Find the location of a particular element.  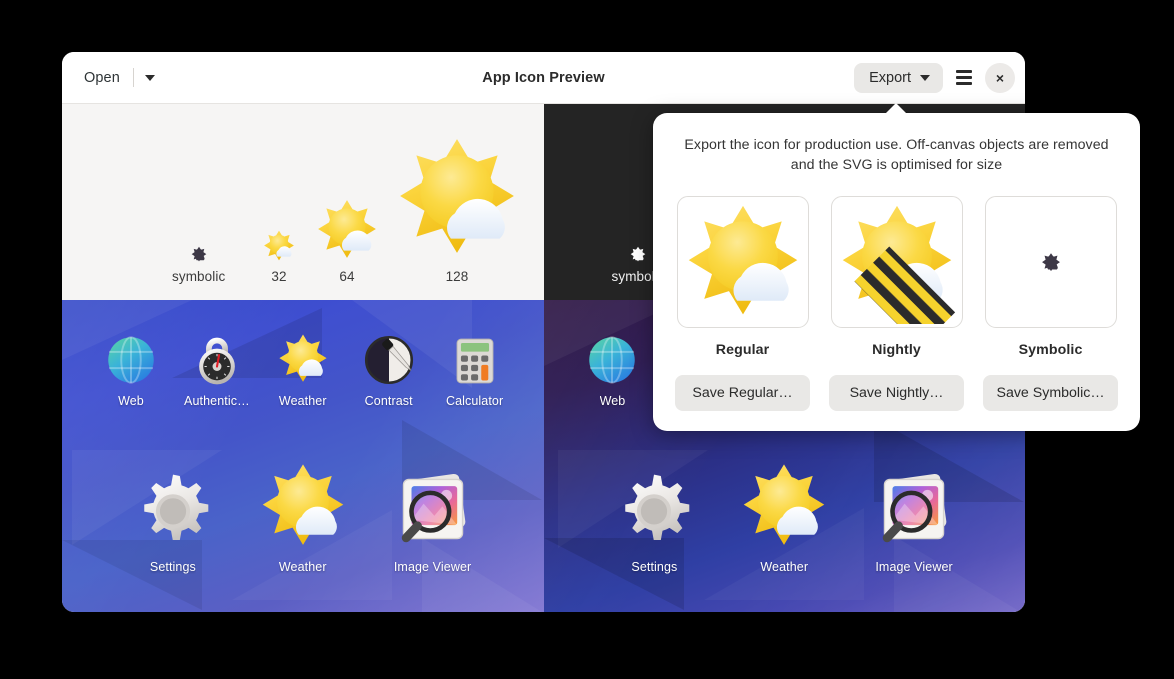

size-preview-label: 64 is located at coordinates (347, 276).